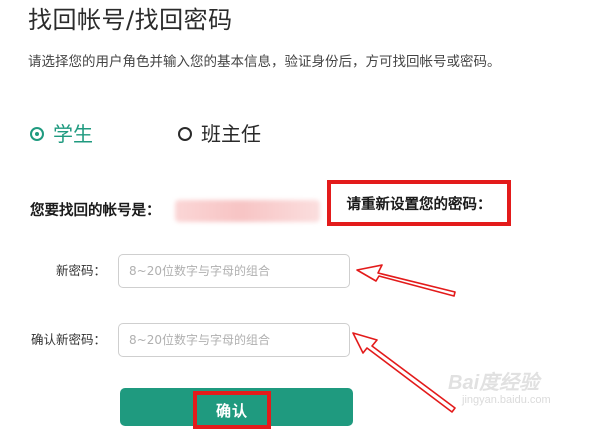 The image size is (600, 429). What do you see at coordinates (68, 339) in the screenshot?
I see `confirm-password-label: 确认新密码：` at bounding box center [68, 339].